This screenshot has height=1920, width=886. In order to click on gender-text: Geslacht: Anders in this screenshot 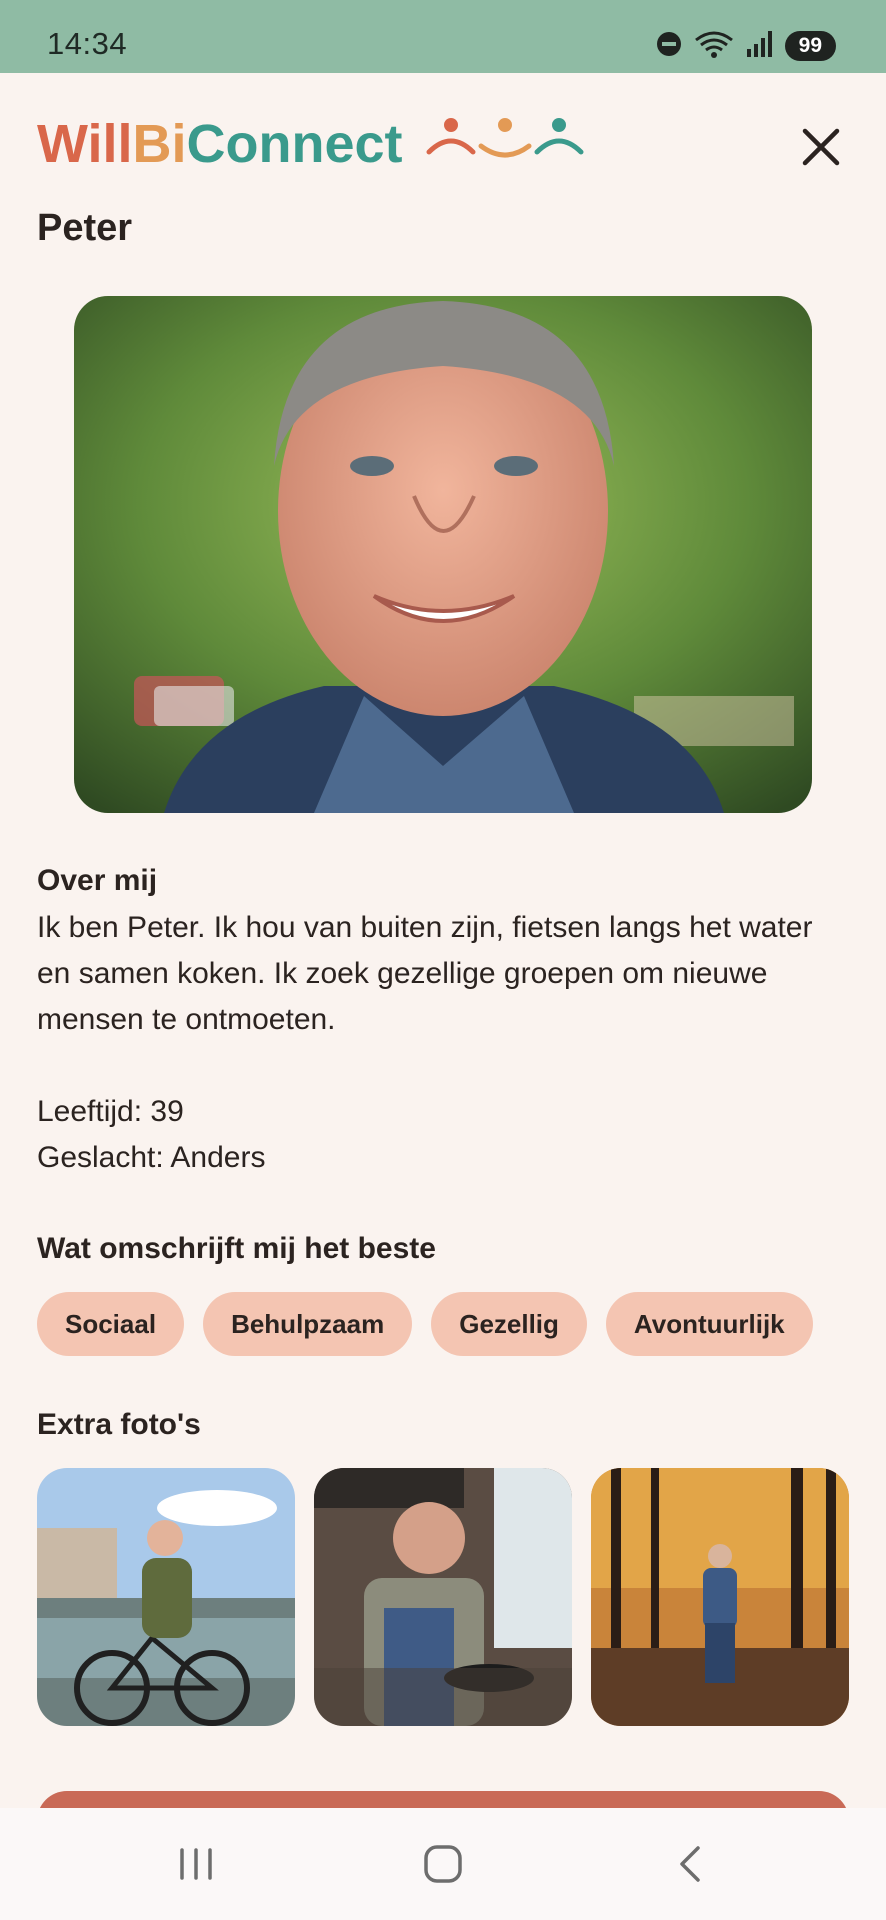, I will do `click(151, 1157)`.